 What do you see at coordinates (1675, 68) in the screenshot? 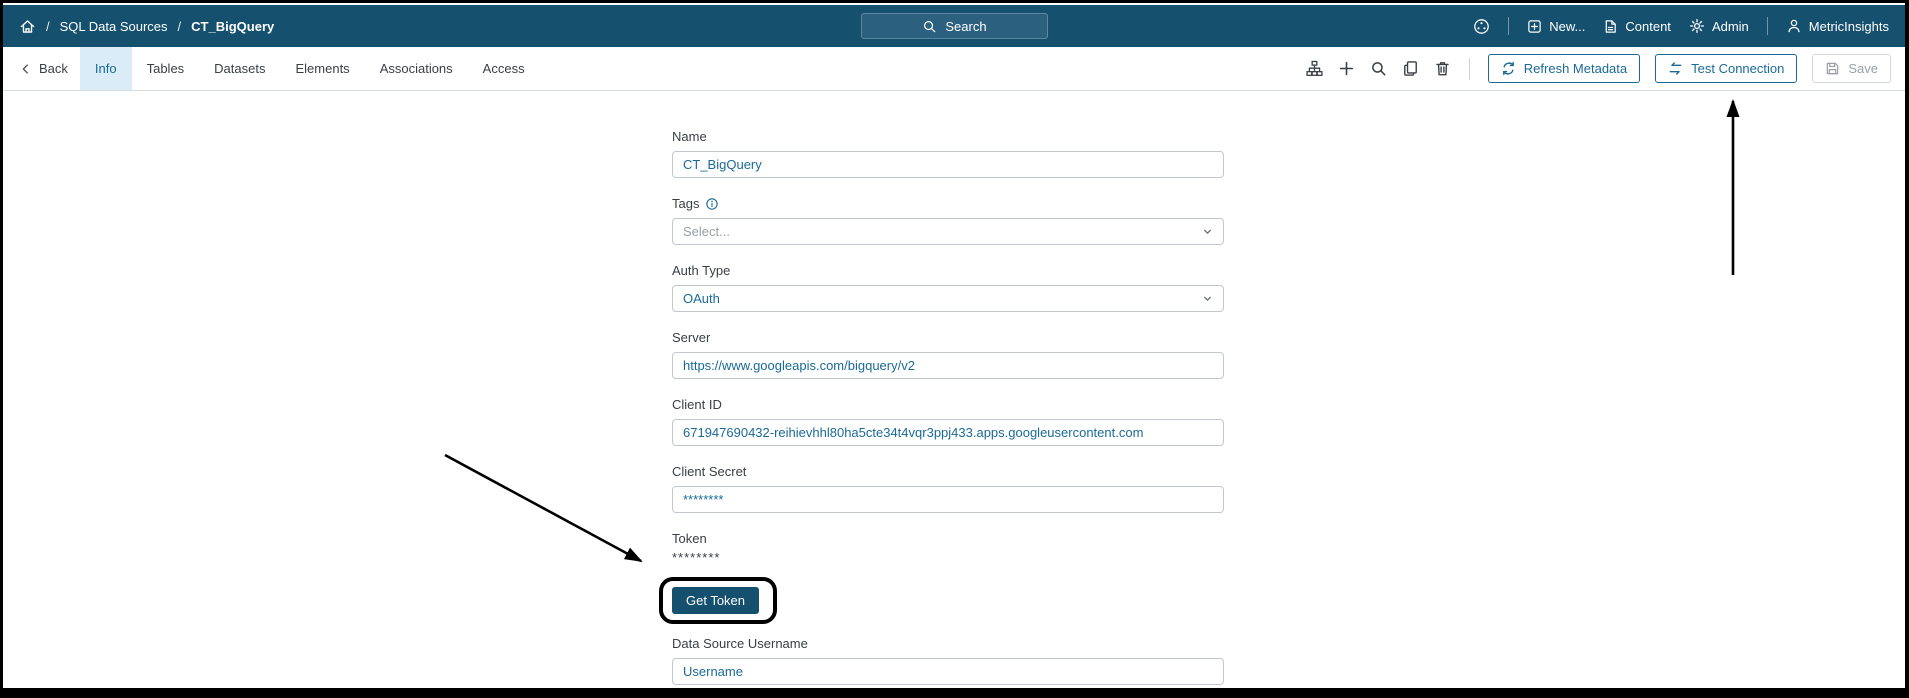
I see `swap-arrows-icon` at bounding box center [1675, 68].